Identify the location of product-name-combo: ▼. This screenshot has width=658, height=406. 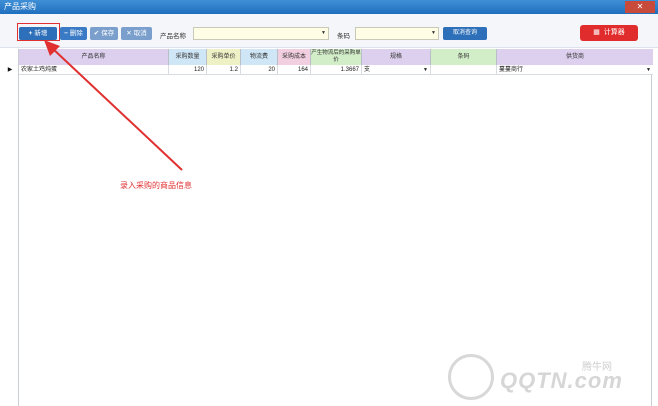
(261, 33).